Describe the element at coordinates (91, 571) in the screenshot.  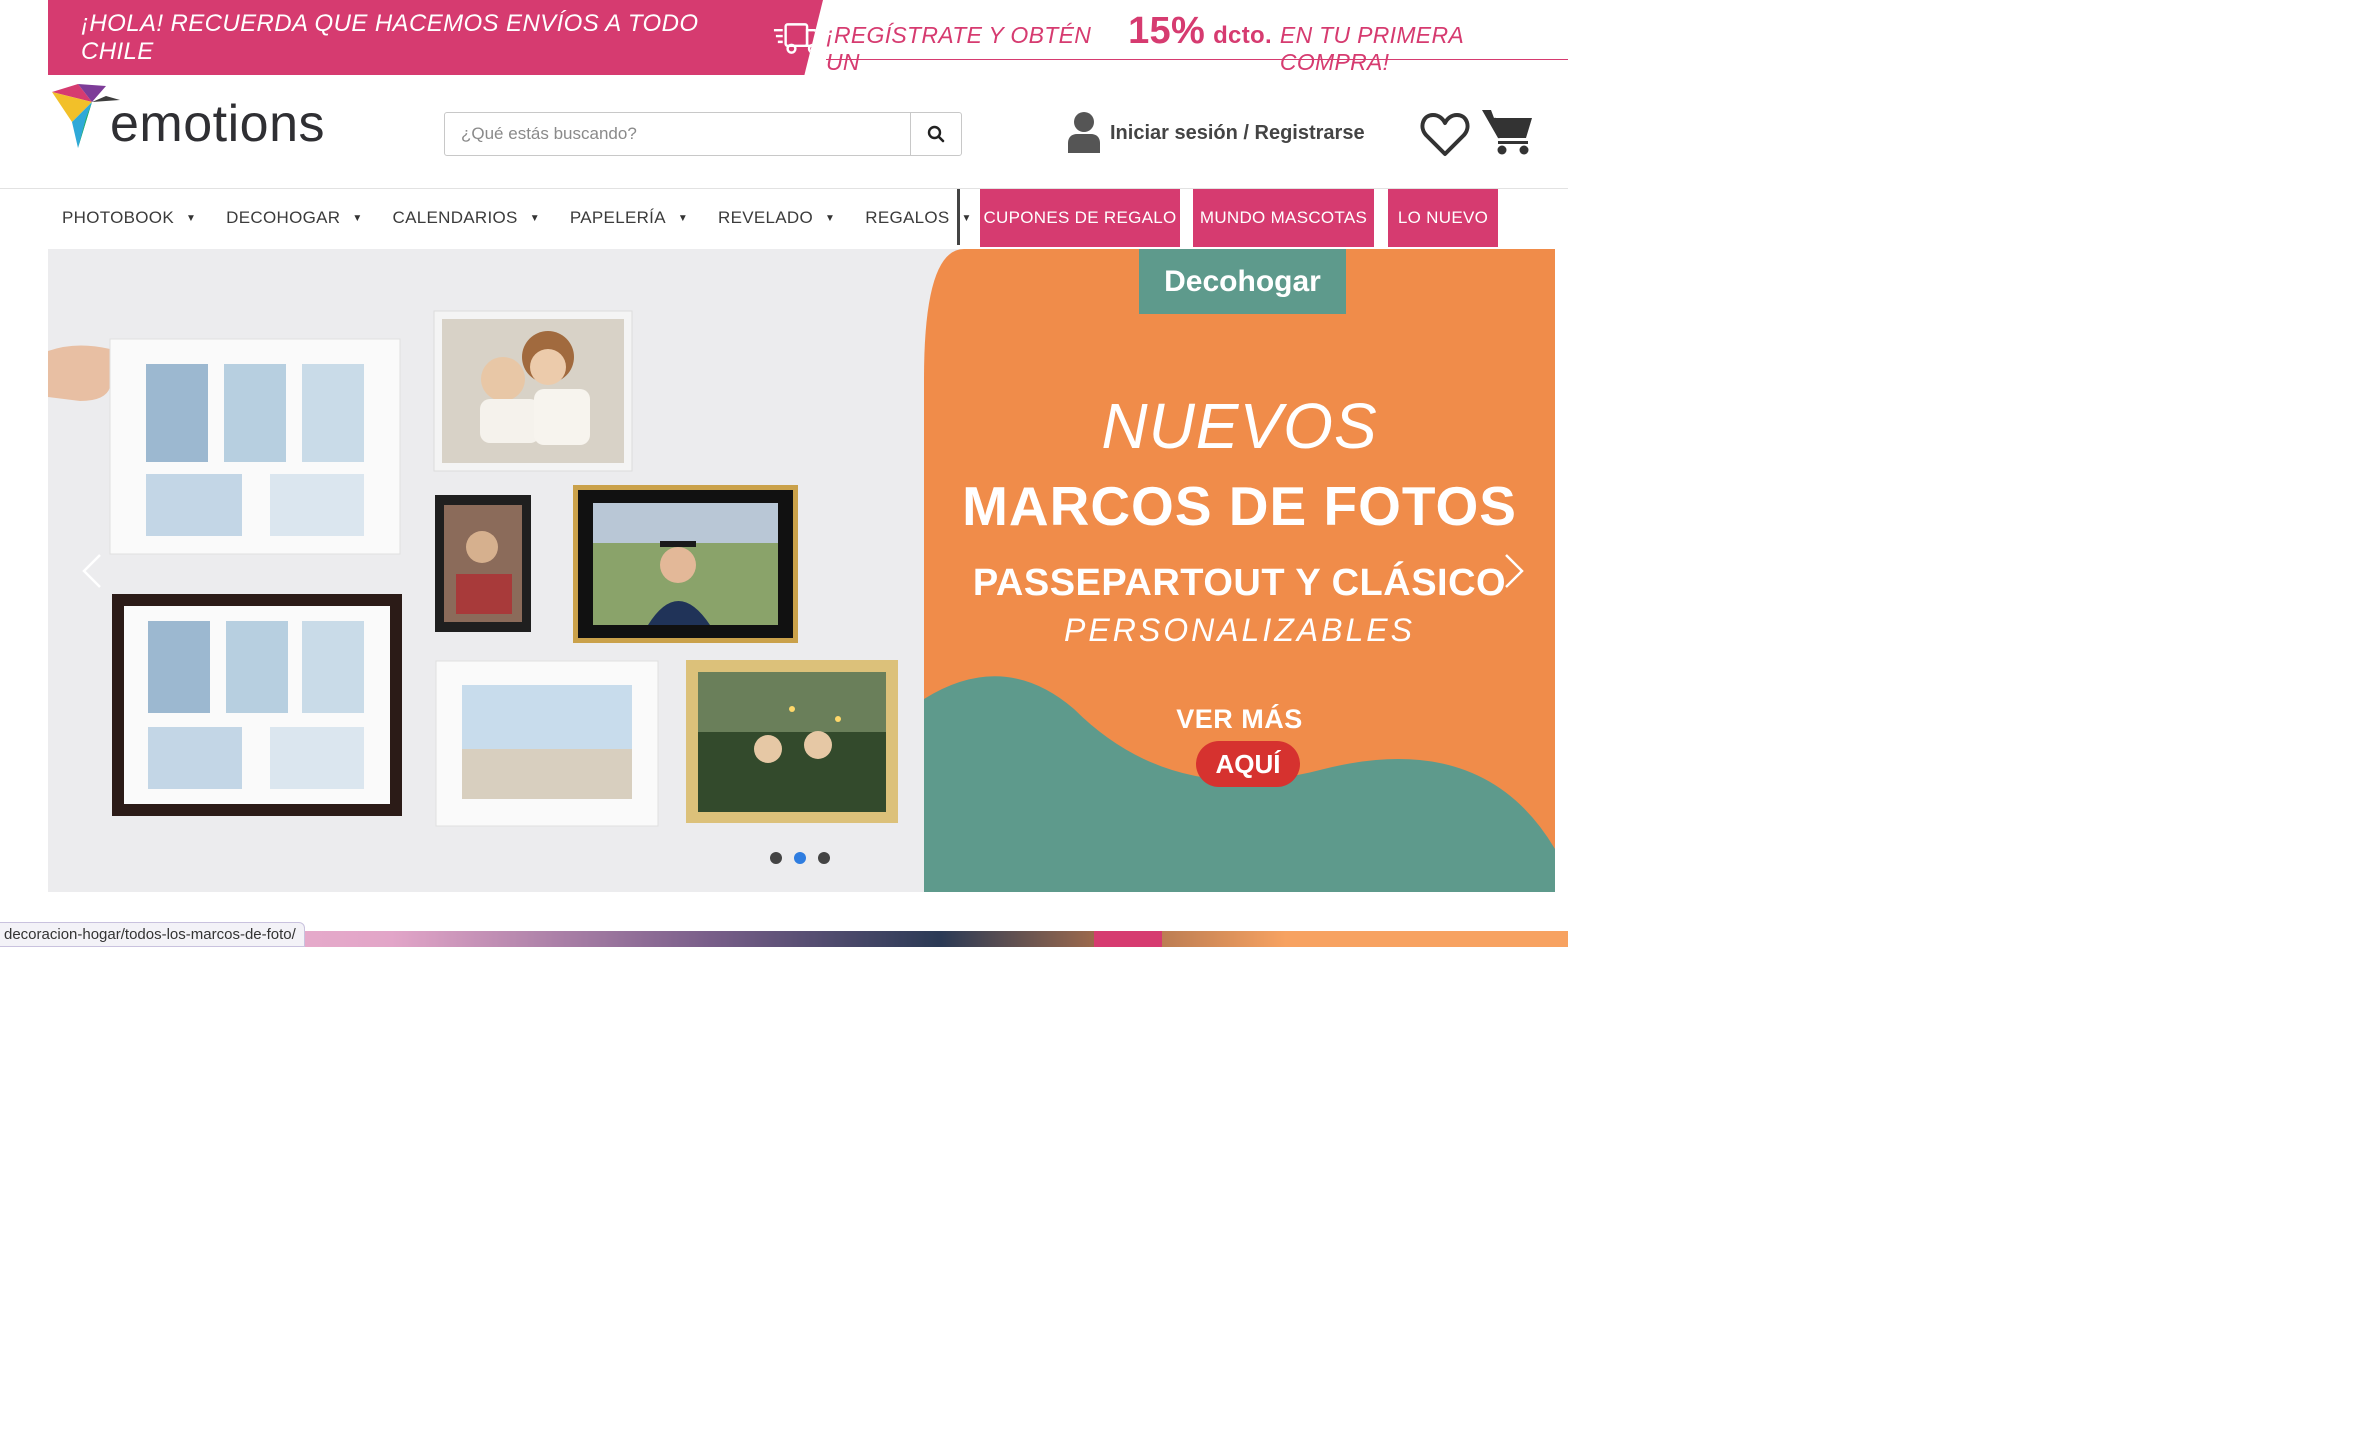
I see `carousel-prev-arrow-icon` at that location.